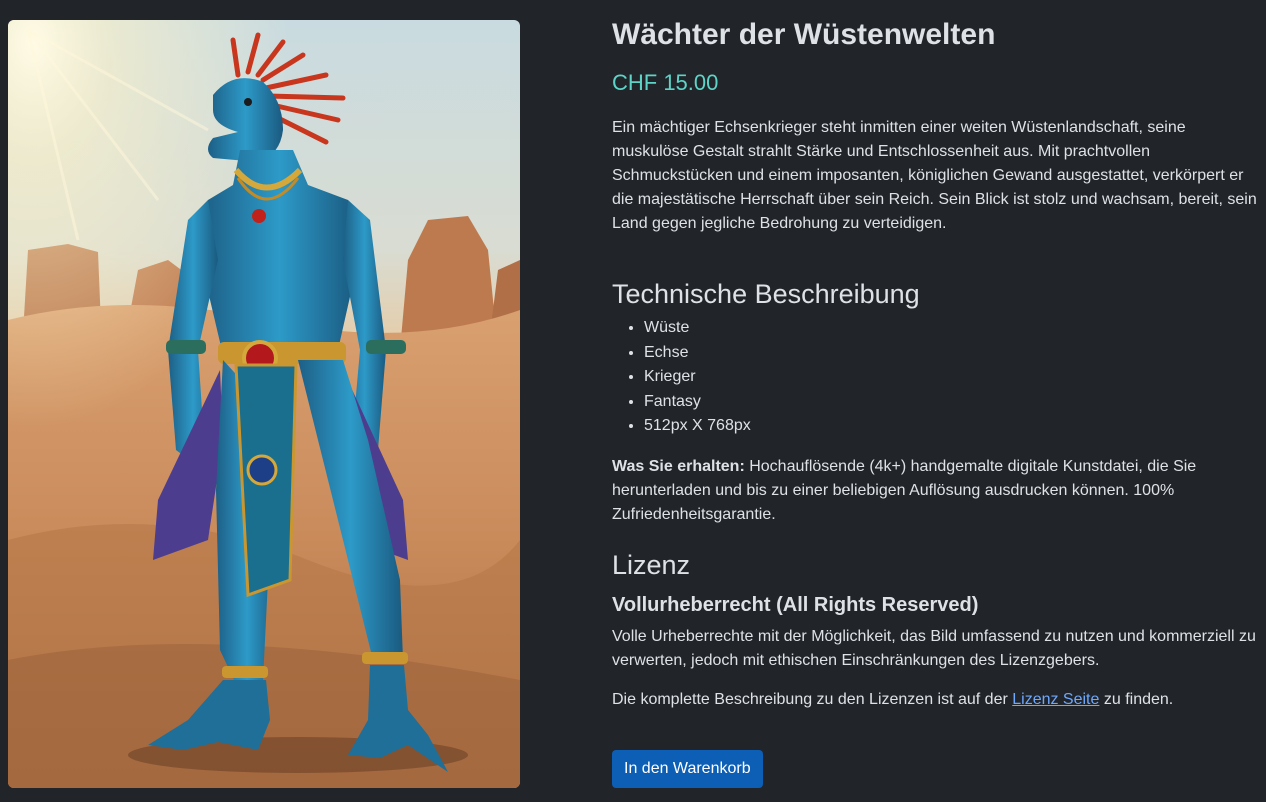 This screenshot has width=1266, height=802. Describe the element at coordinates (952, 377) in the screenshot. I see `tag-item: Krieger` at that location.